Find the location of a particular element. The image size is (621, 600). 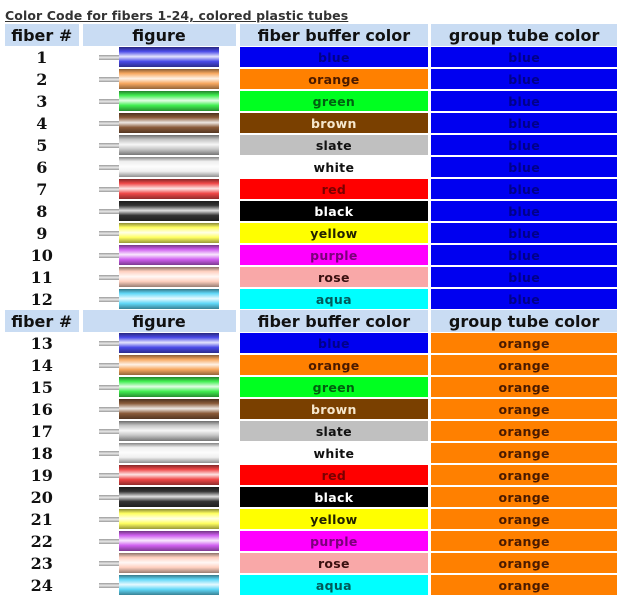

fiber-number: 21 is located at coordinates (41, 519).